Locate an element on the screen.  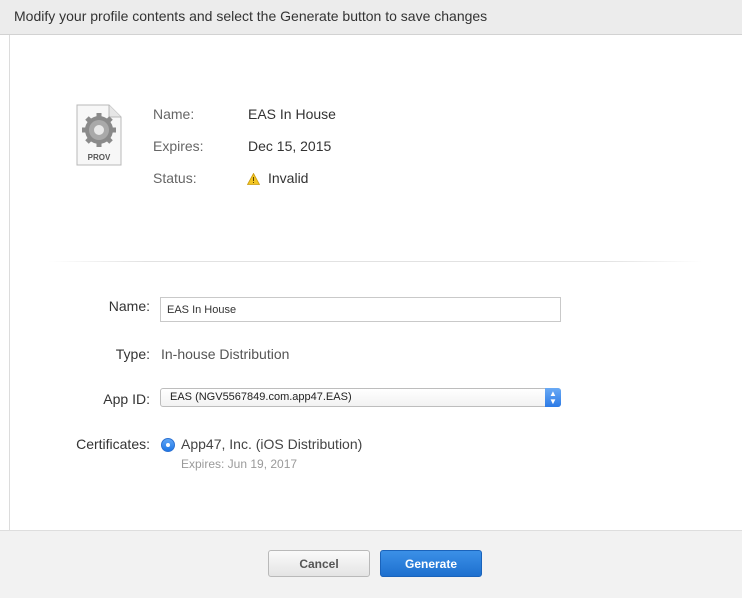
certificates-label: Certificates: is located at coordinates (113, 444).